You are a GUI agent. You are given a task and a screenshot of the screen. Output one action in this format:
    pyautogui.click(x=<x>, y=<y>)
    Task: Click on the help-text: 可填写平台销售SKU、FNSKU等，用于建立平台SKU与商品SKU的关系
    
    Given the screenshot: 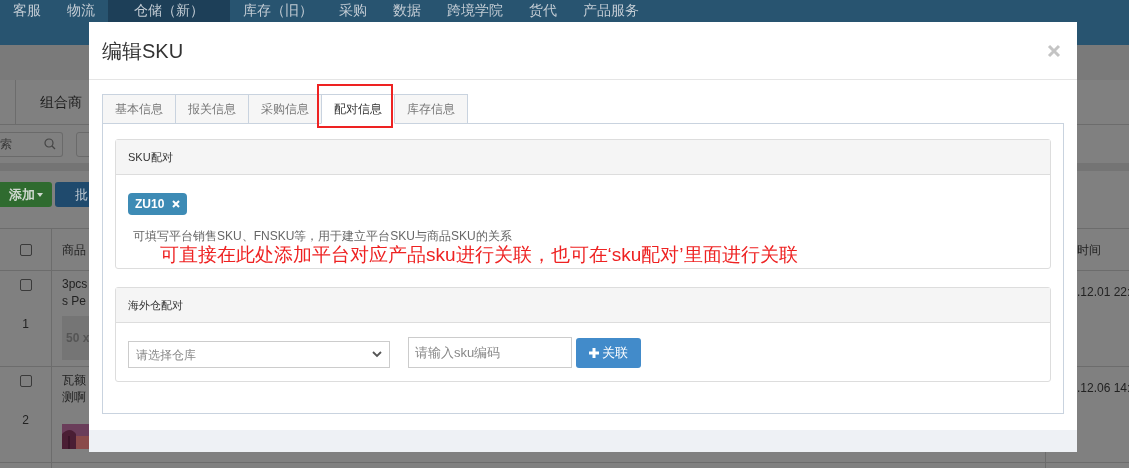 What is the action you would take?
    pyautogui.click(x=322, y=236)
    